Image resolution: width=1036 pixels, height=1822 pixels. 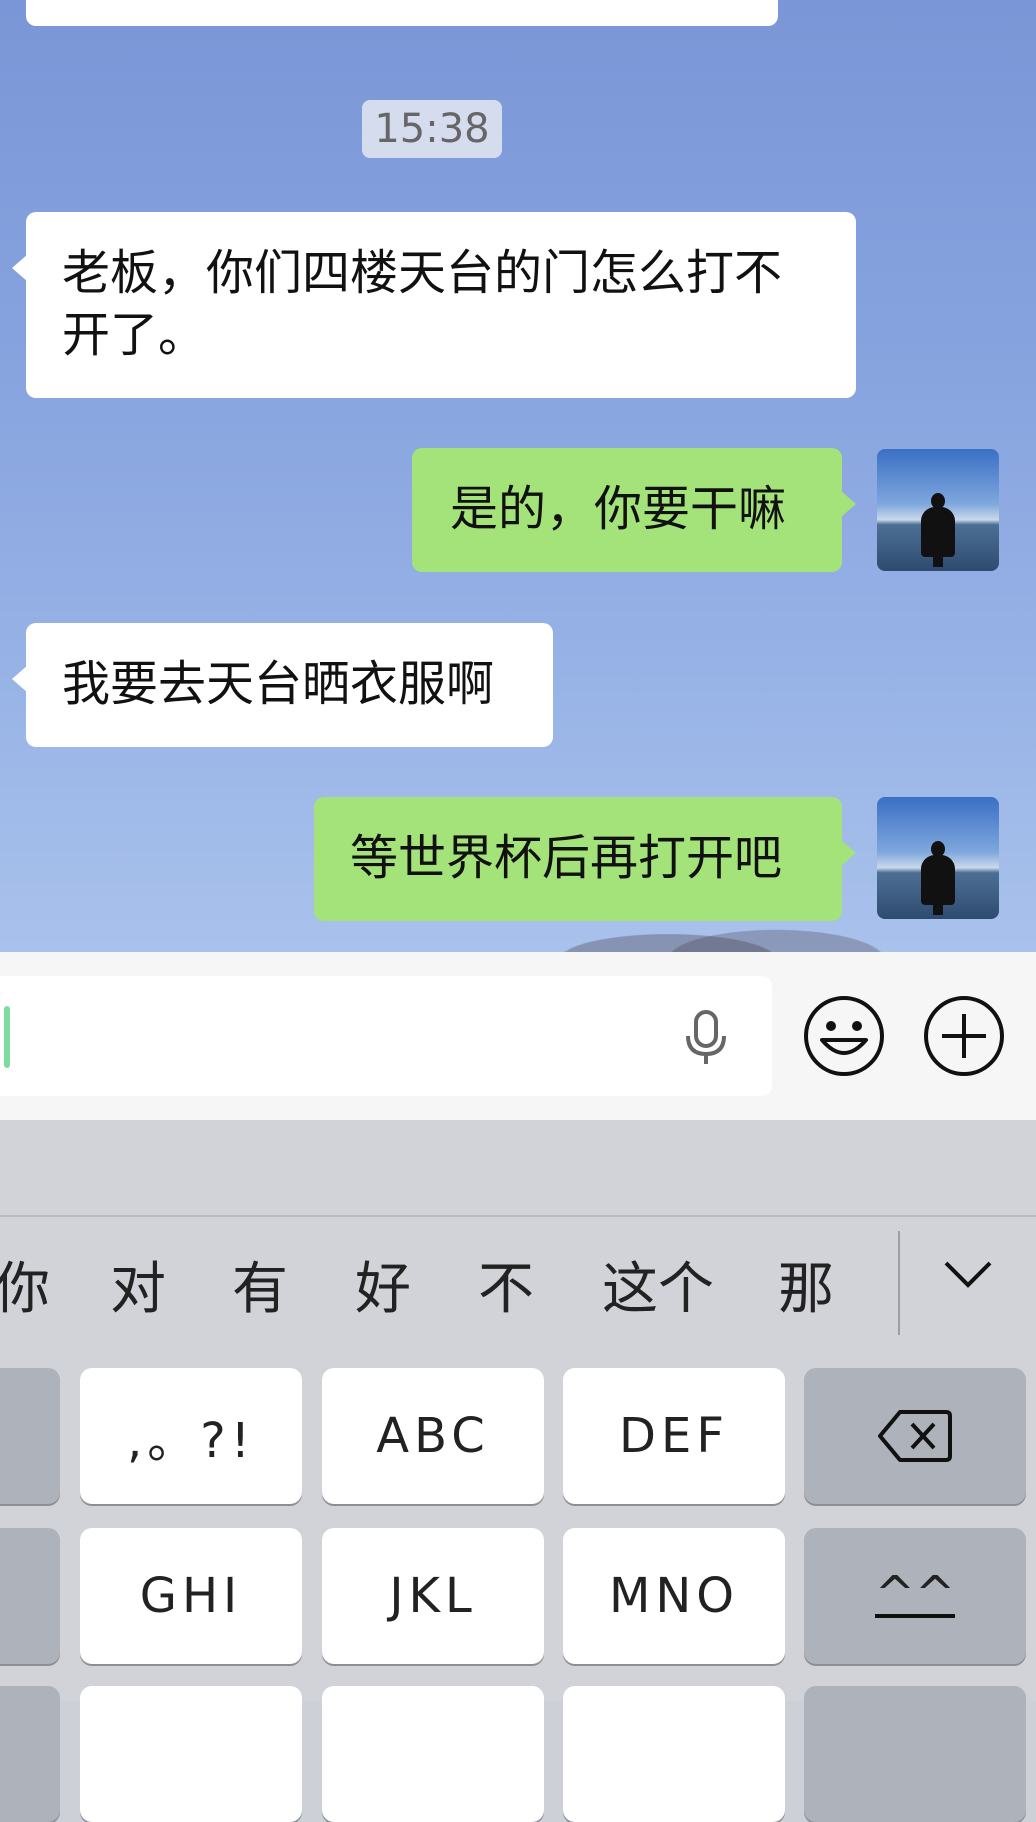 What do you see at coordinates (422, 304) in the screenshot?
I see `message-text: 老板，你们四楼天台的门怎么打不开了。` at bounding box center [422, 304].